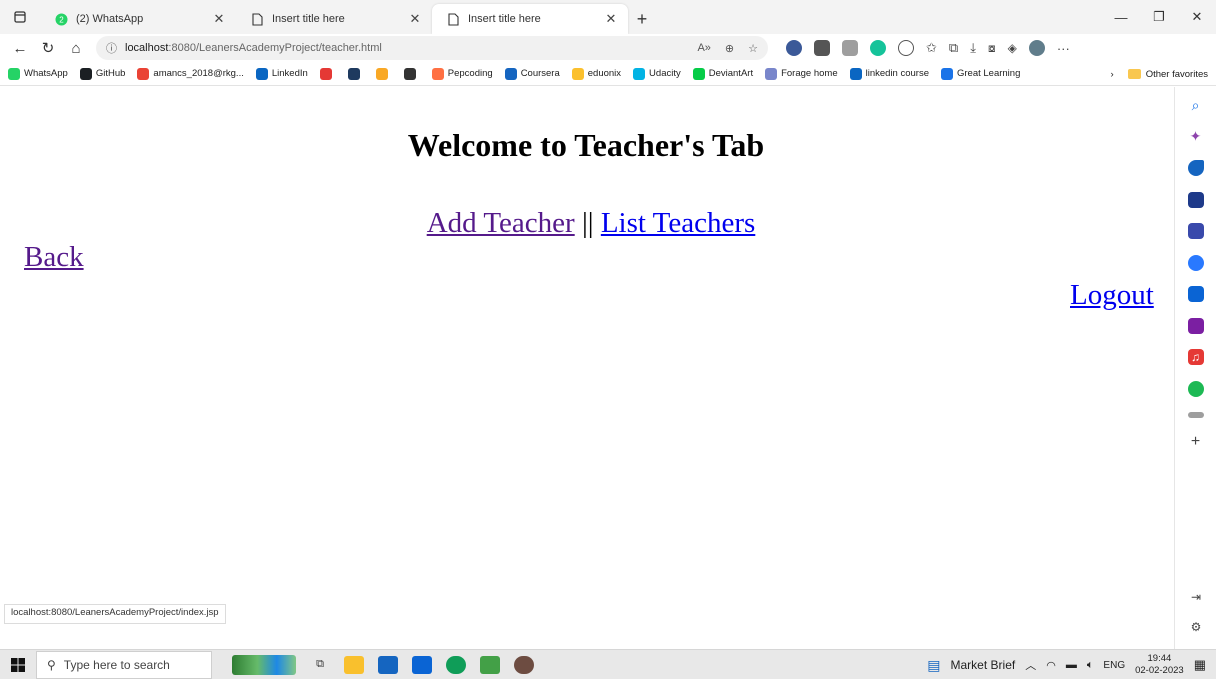  What do you see at coordinates (1195, 325) in the screenshot?
I see `designer-icon` at bounding box center [1195, 325].